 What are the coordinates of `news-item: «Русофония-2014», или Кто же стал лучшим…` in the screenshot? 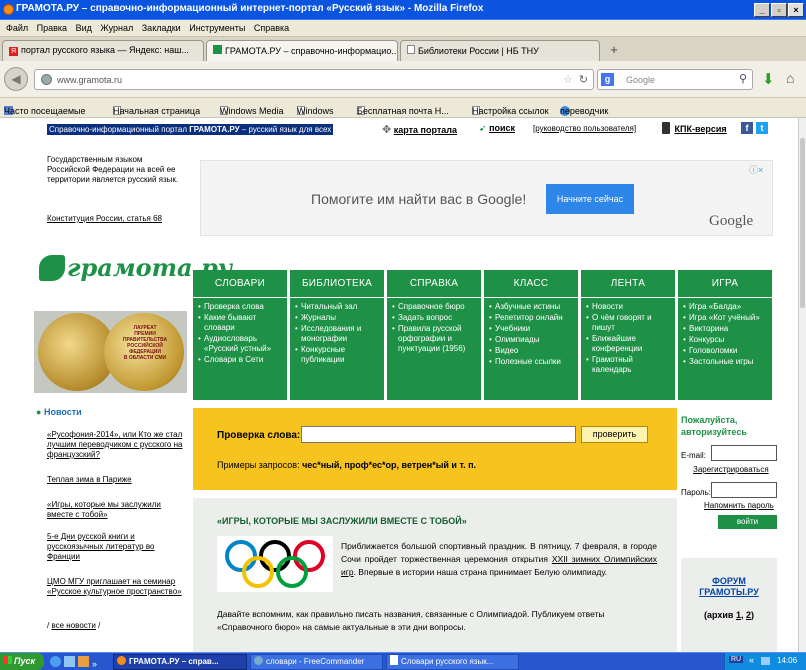 It's located at (116, 445).